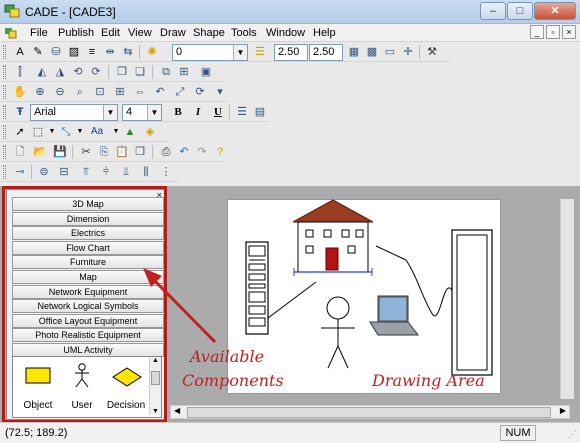 The height and width of the screenshot is (443, 580). What do you see at coordinates (290, 432) in the screenshot?
I see `status-bar: (72.5; 189.2) NUM ⋰` at bounding box center [290, 432].